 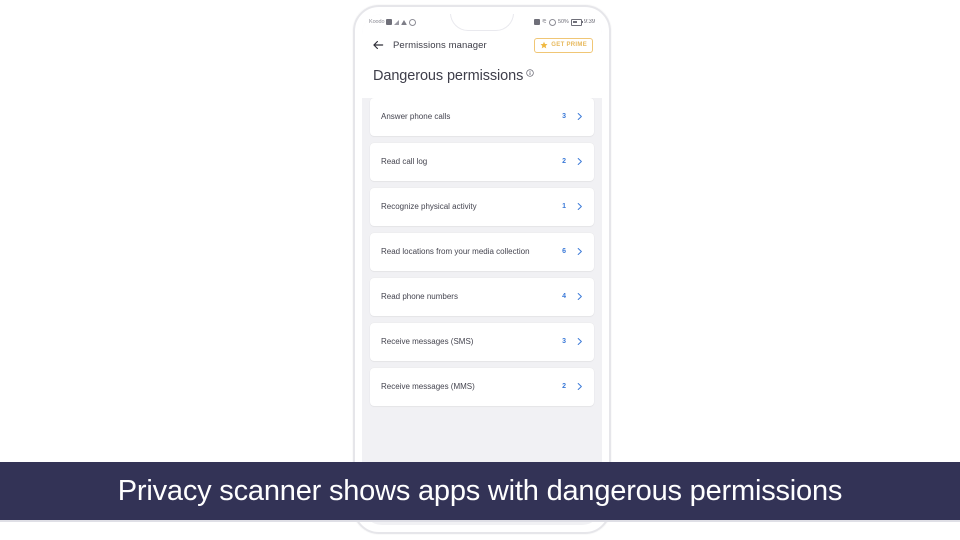 I want to click on sim-icon, so click(x=389, y=22).